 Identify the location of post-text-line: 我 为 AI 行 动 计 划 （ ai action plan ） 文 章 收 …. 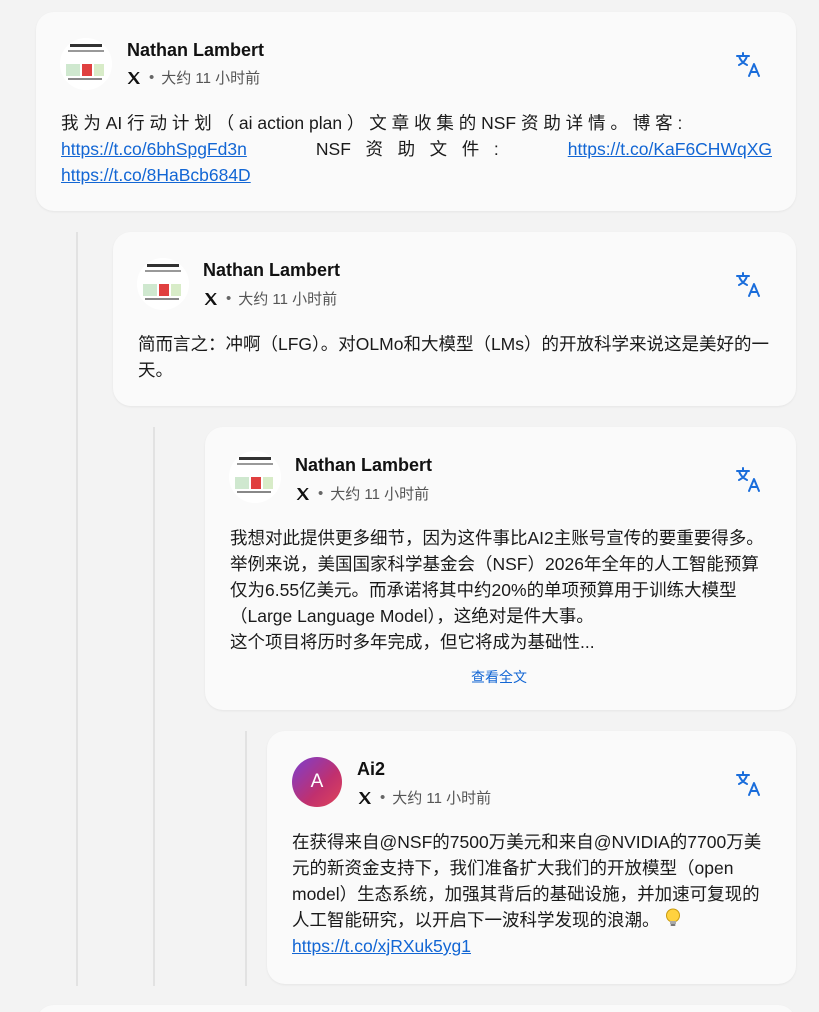
(372, 123).